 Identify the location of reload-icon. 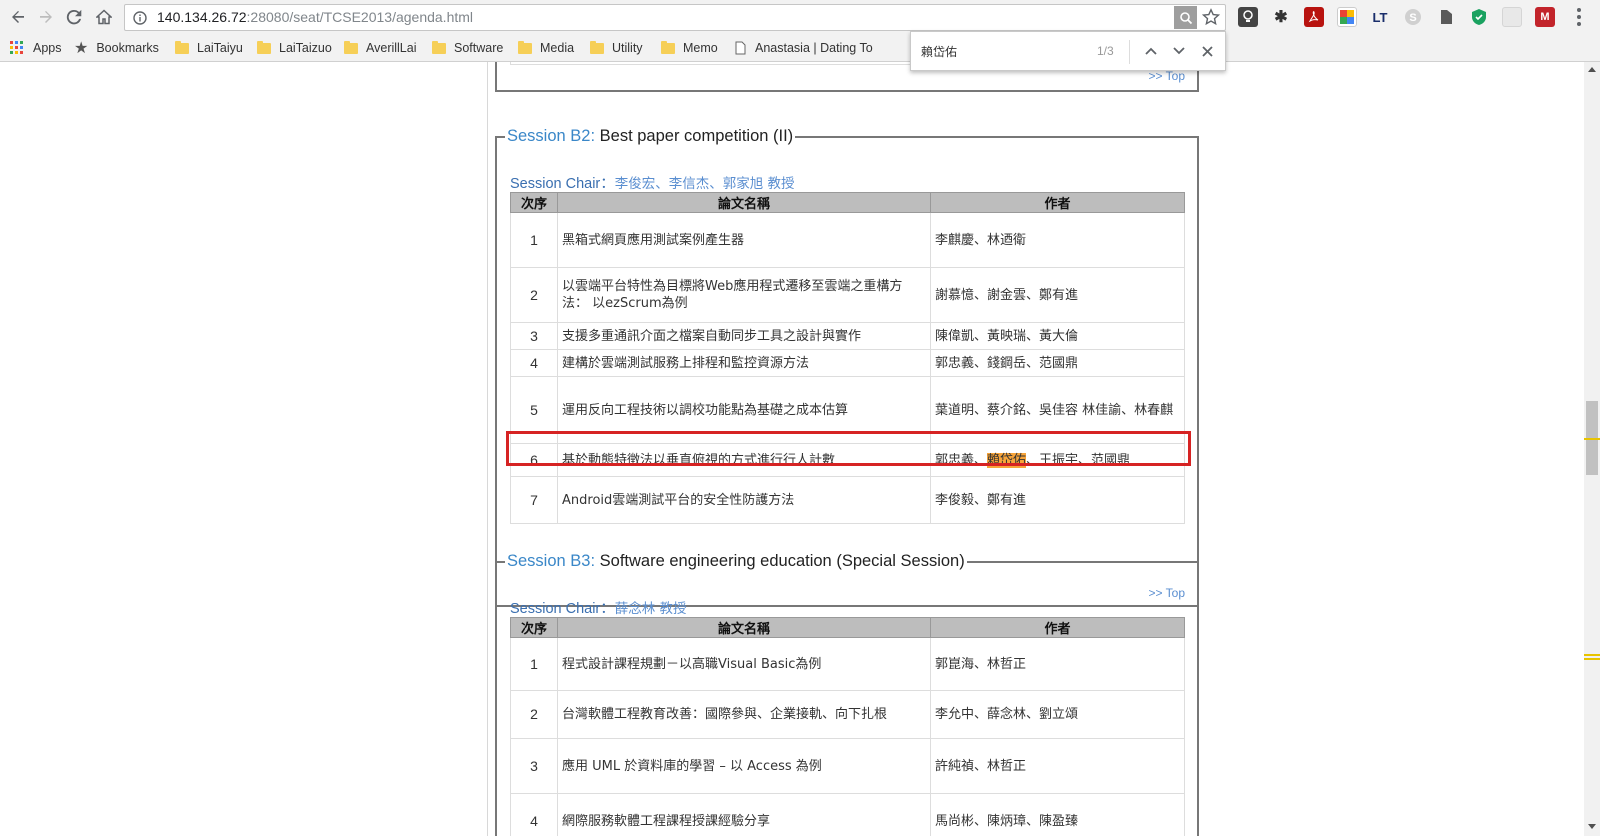
(74, 17).